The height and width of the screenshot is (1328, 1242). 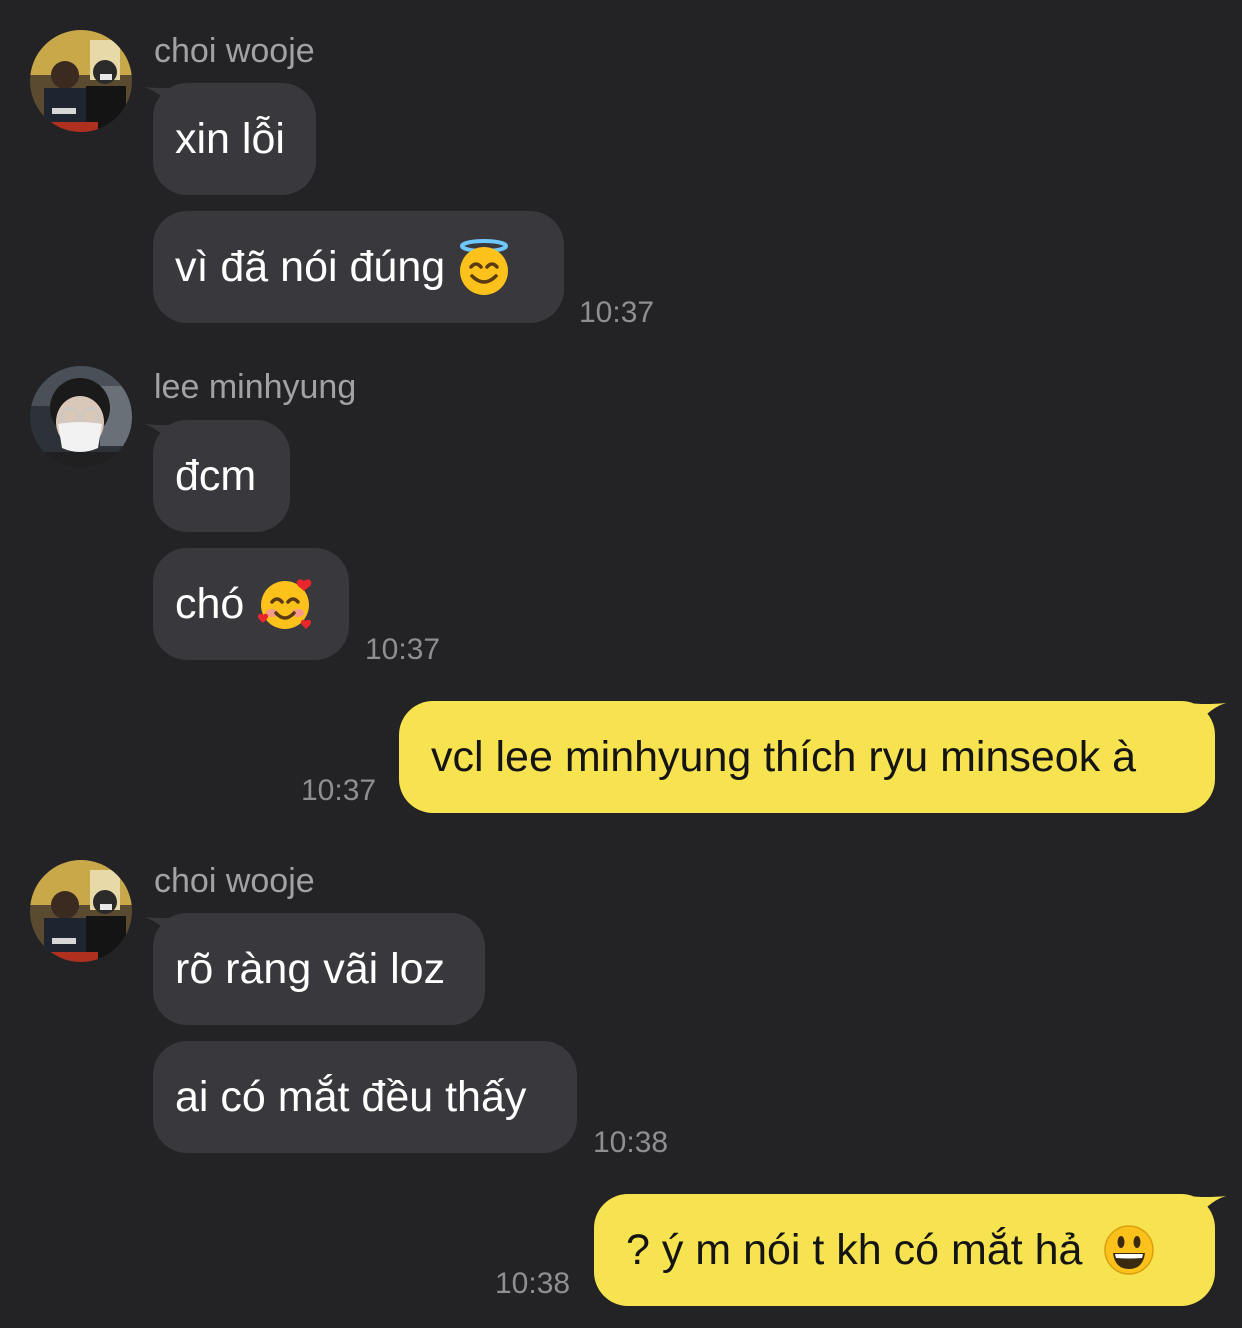 I want to click on incoming-message-bubble: đcm, so click(x=217, y=476).